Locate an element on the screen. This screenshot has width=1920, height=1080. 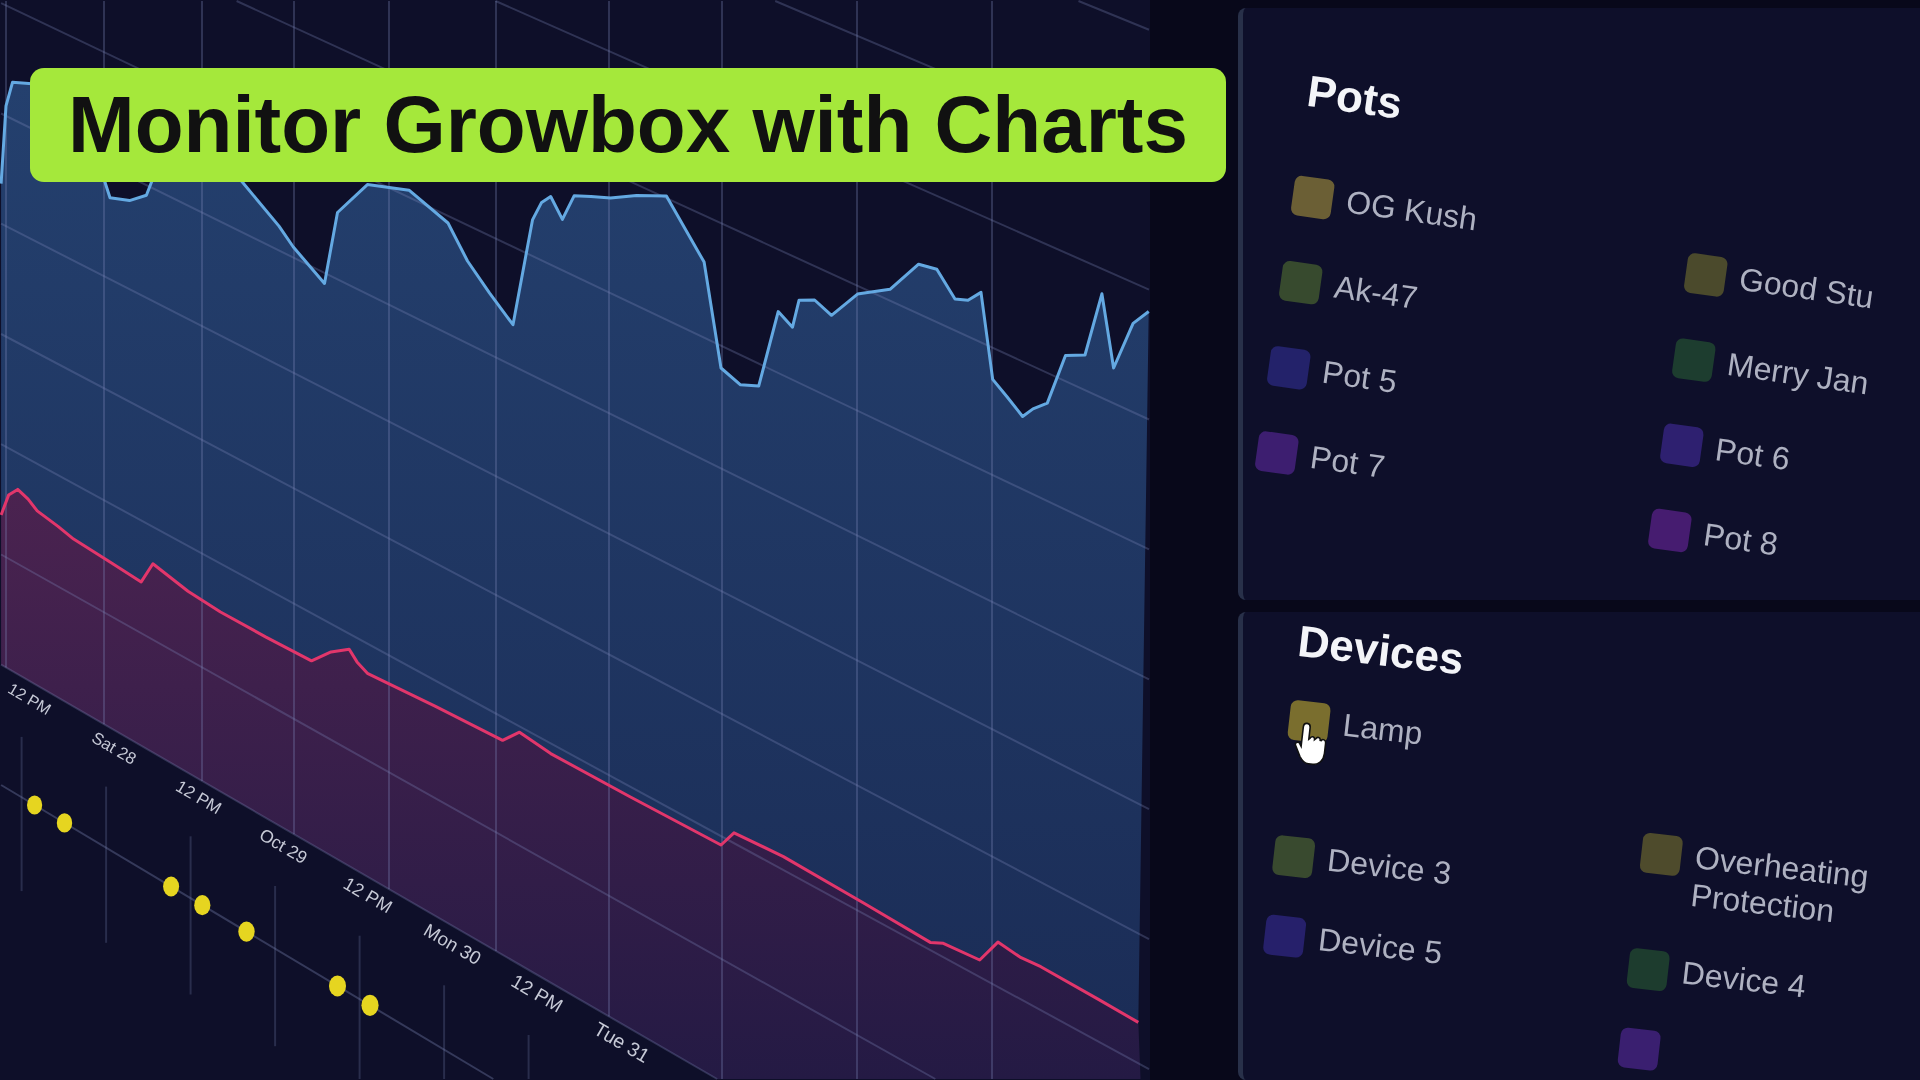
panel-title: Pots is located at coordinates (1355, 97).